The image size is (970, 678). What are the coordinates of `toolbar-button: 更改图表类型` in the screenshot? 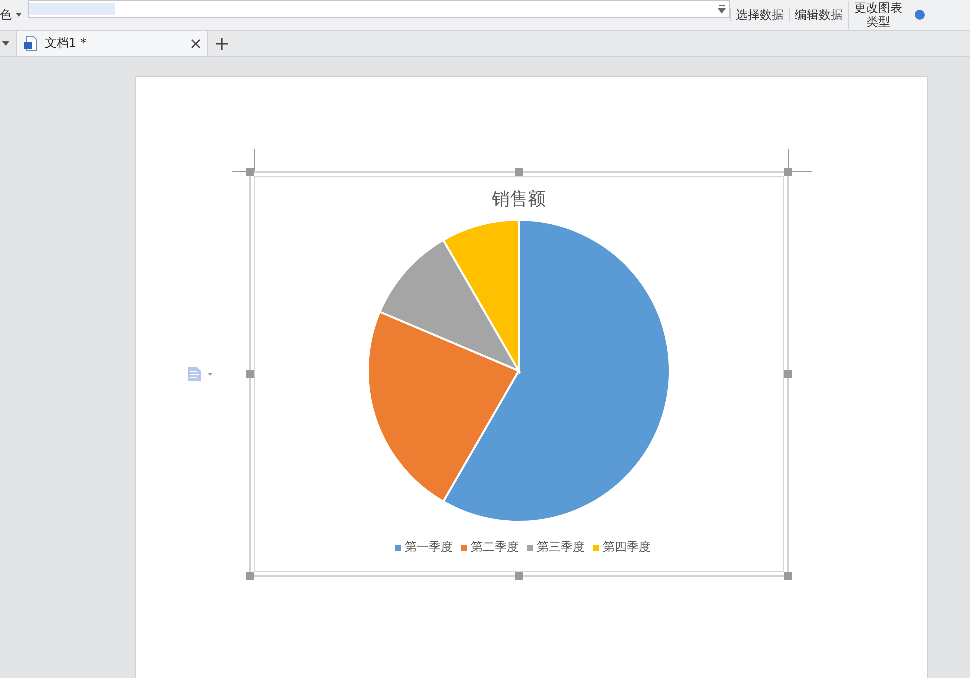 It's located at (878, 15).